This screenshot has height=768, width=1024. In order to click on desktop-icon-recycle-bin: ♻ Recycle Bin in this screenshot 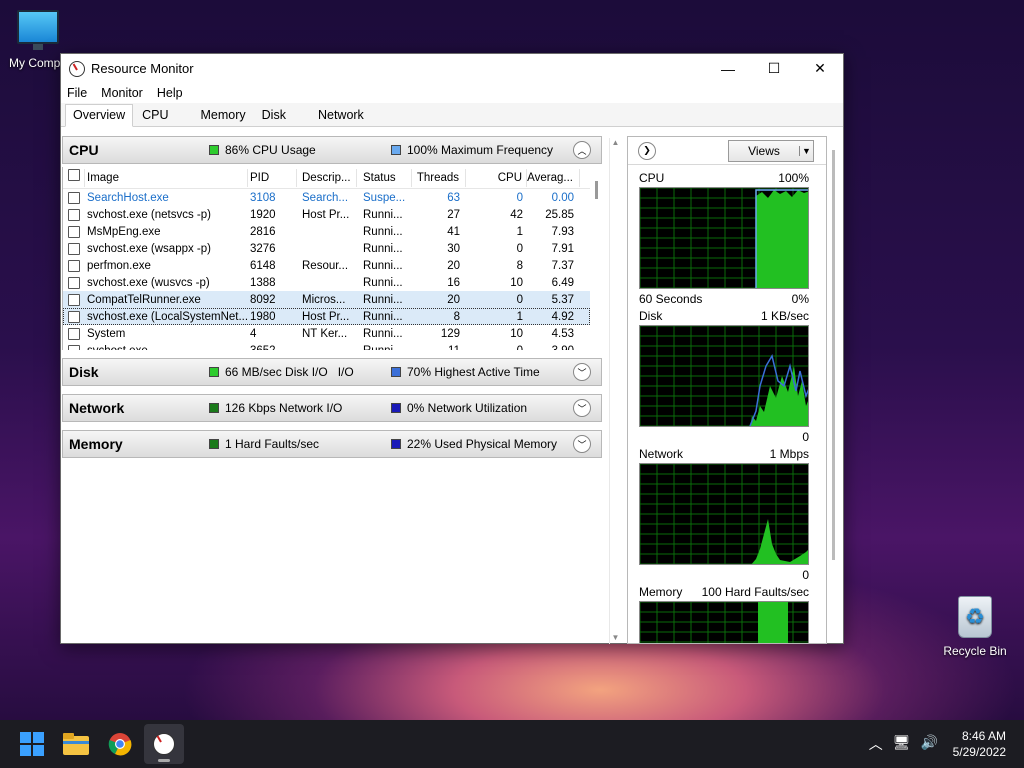, I will do `click(975, 627)`.